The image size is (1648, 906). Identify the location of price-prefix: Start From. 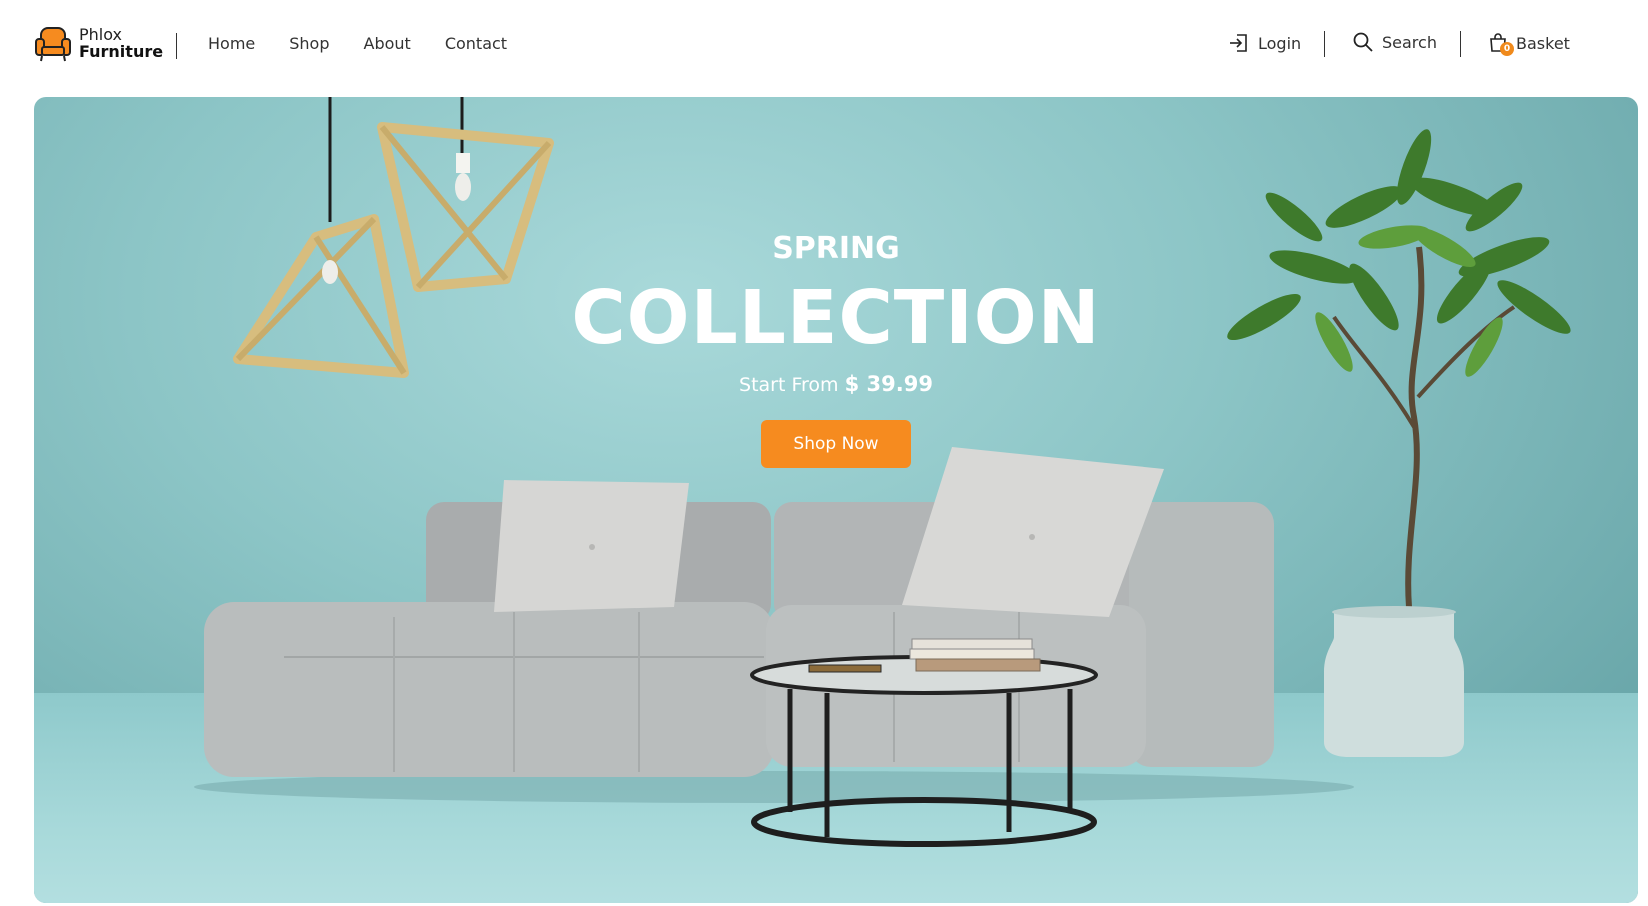
(789, 385).